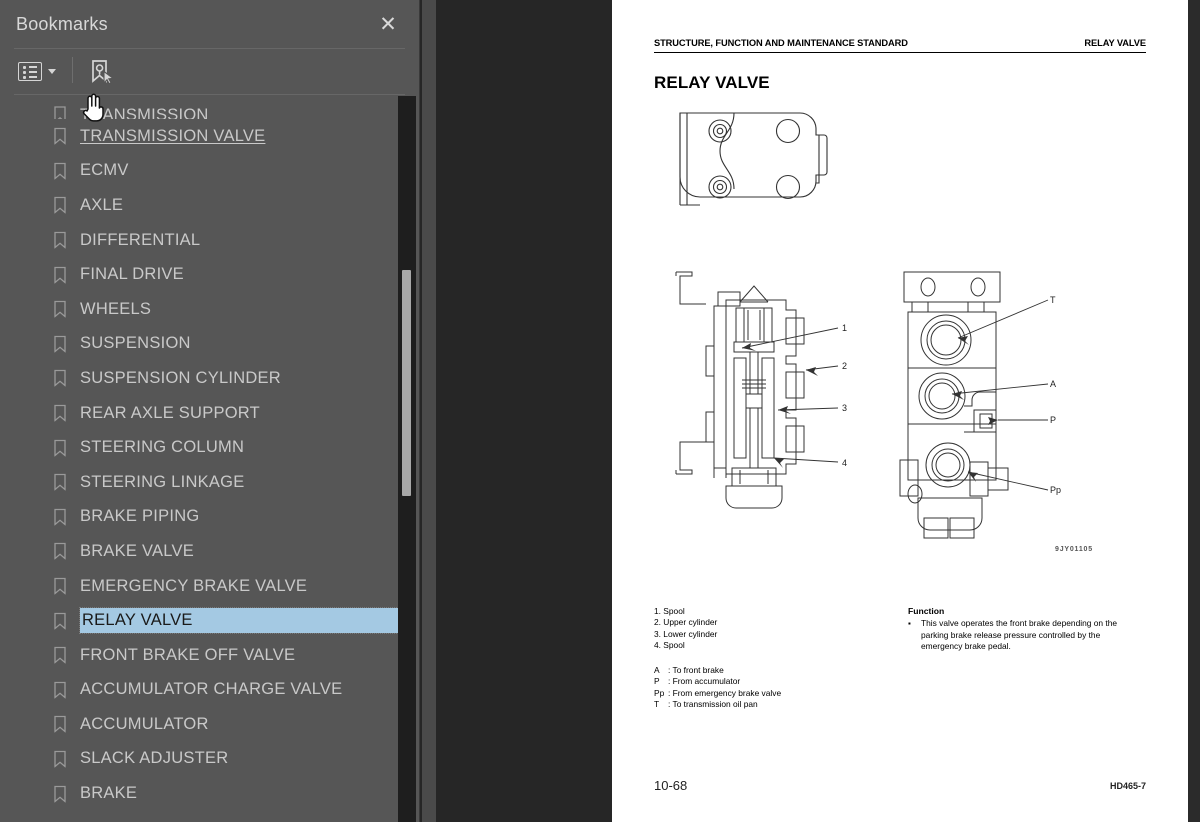  What do you see at coordinates (210, 586) in the screenshot?
I see `bookmark-item-emergency-brake-valve: EMERGENCY BRAKE VALVE` at bounding box center [210, 586].